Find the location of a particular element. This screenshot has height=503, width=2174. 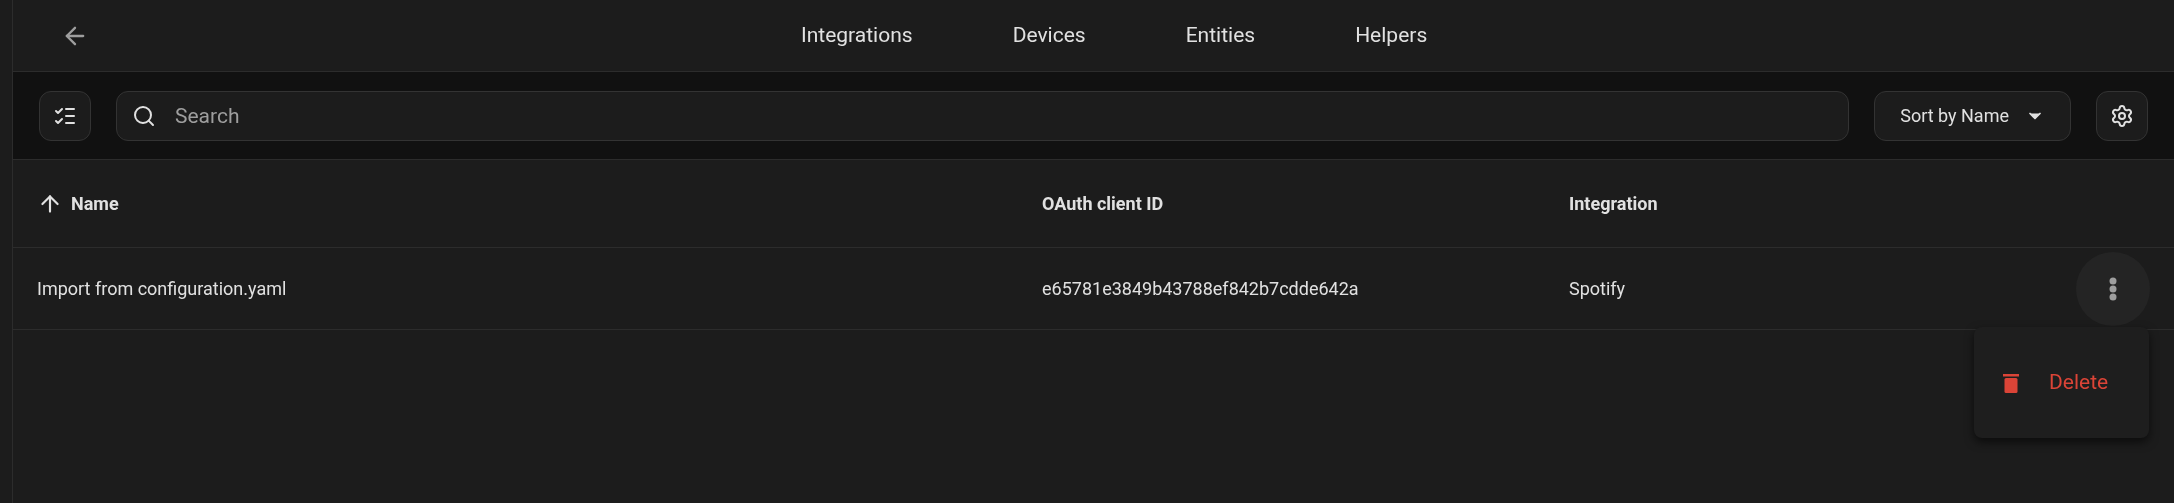

table-settings-button is located at coordinates (2122, 115).